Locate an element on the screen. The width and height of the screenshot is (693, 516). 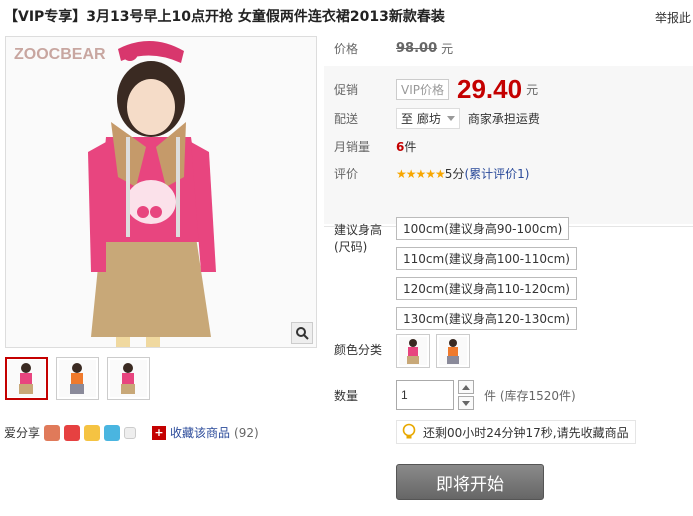
size-option-120: 120cm(建议身高110-120cm) is located at coordinates (486, 288).